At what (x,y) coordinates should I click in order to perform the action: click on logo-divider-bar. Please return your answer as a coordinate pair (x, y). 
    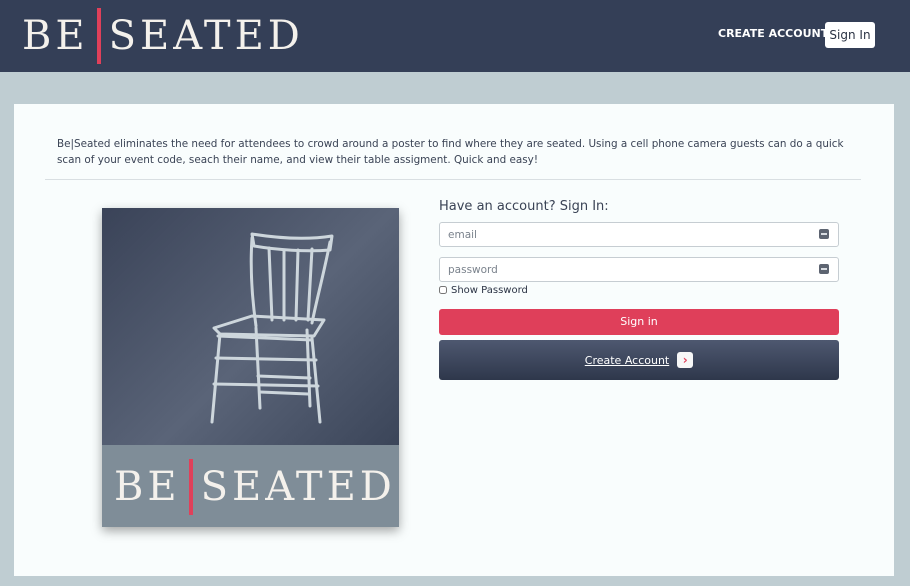
    Looking at the image, I should click on (98, 36).